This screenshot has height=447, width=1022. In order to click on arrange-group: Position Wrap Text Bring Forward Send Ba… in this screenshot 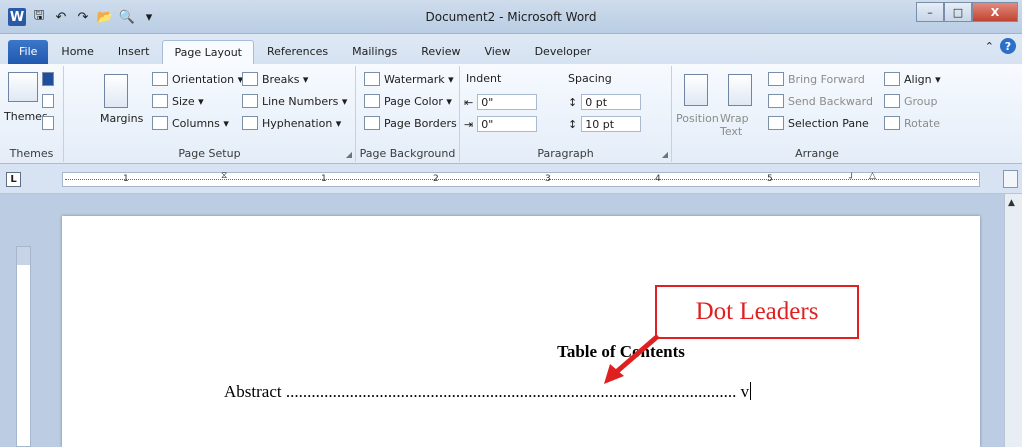, I will do `click(817, 114)`.